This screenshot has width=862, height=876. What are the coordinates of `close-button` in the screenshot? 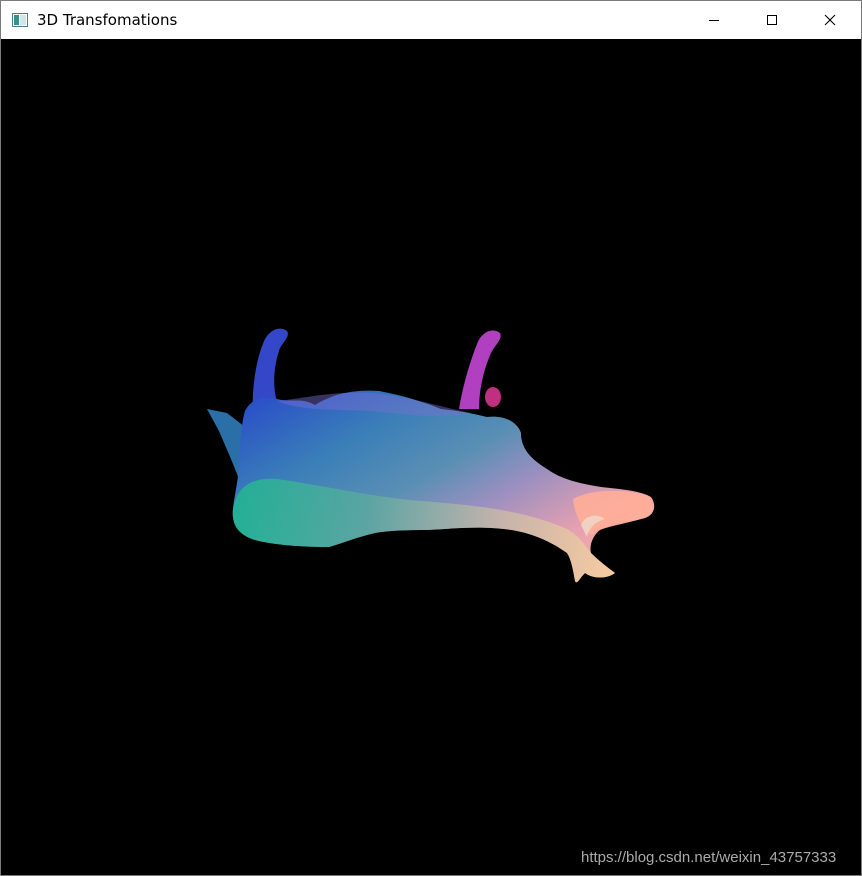 It's located at (830, 20).